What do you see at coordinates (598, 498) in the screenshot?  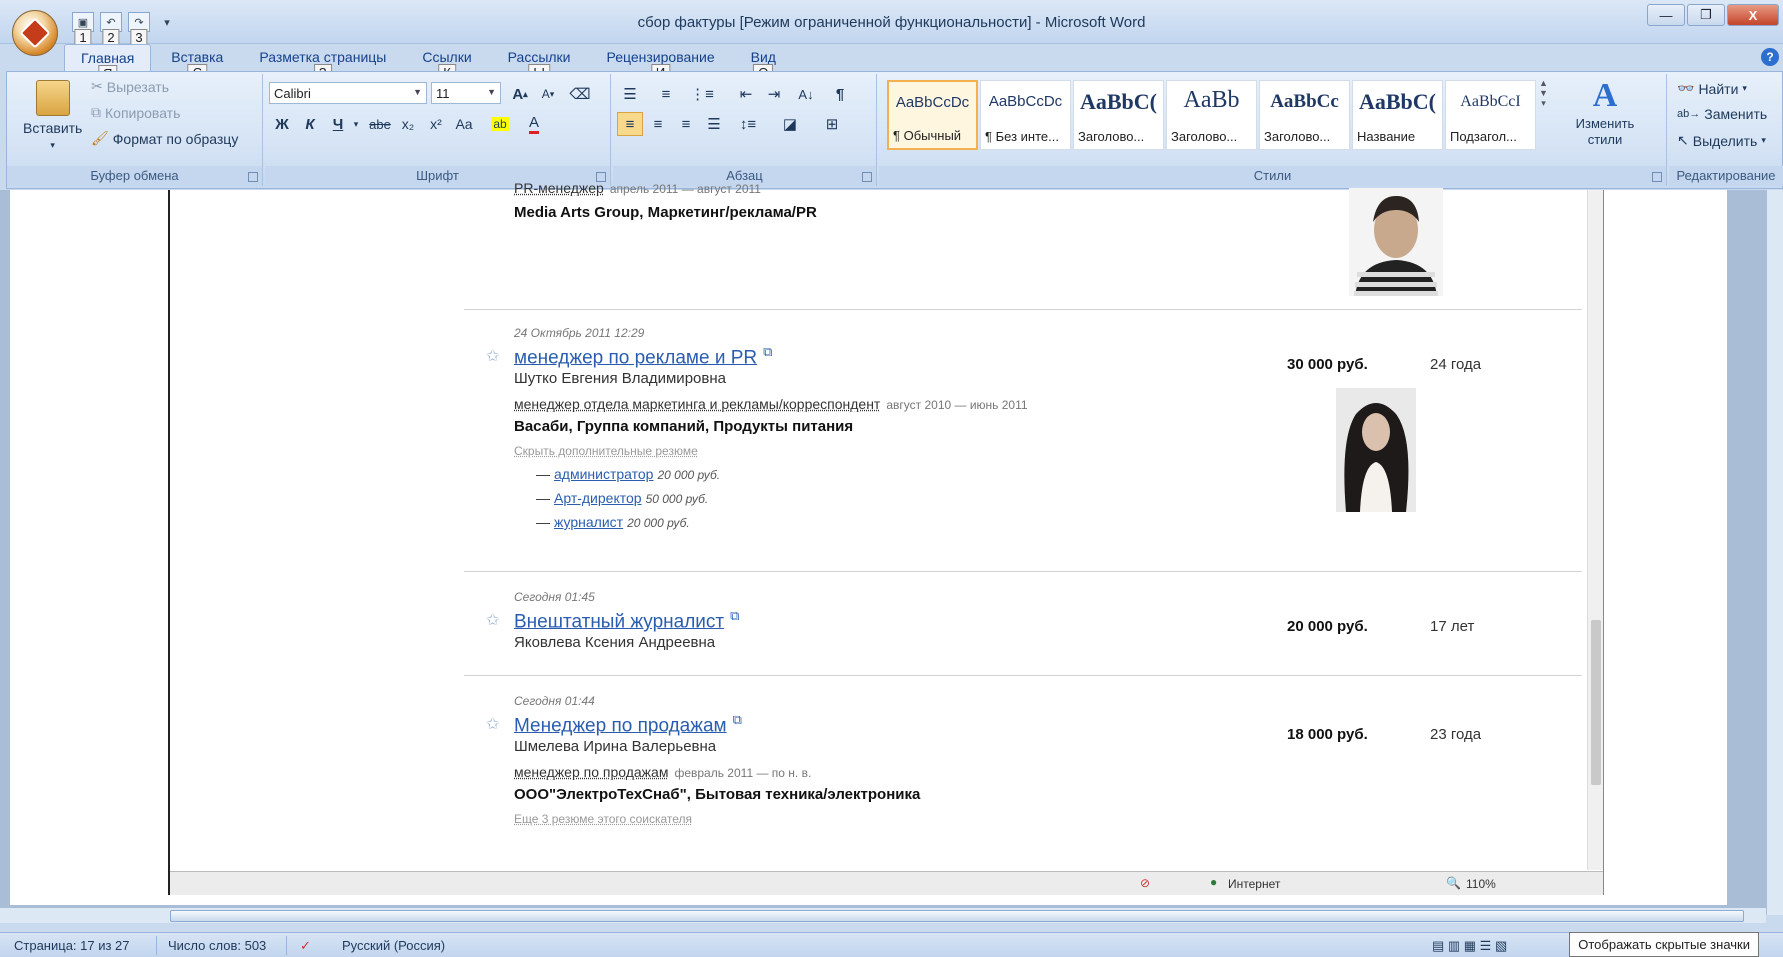 I see `sub-resume-link: Арт-директор` at bounding box center [598, 498].